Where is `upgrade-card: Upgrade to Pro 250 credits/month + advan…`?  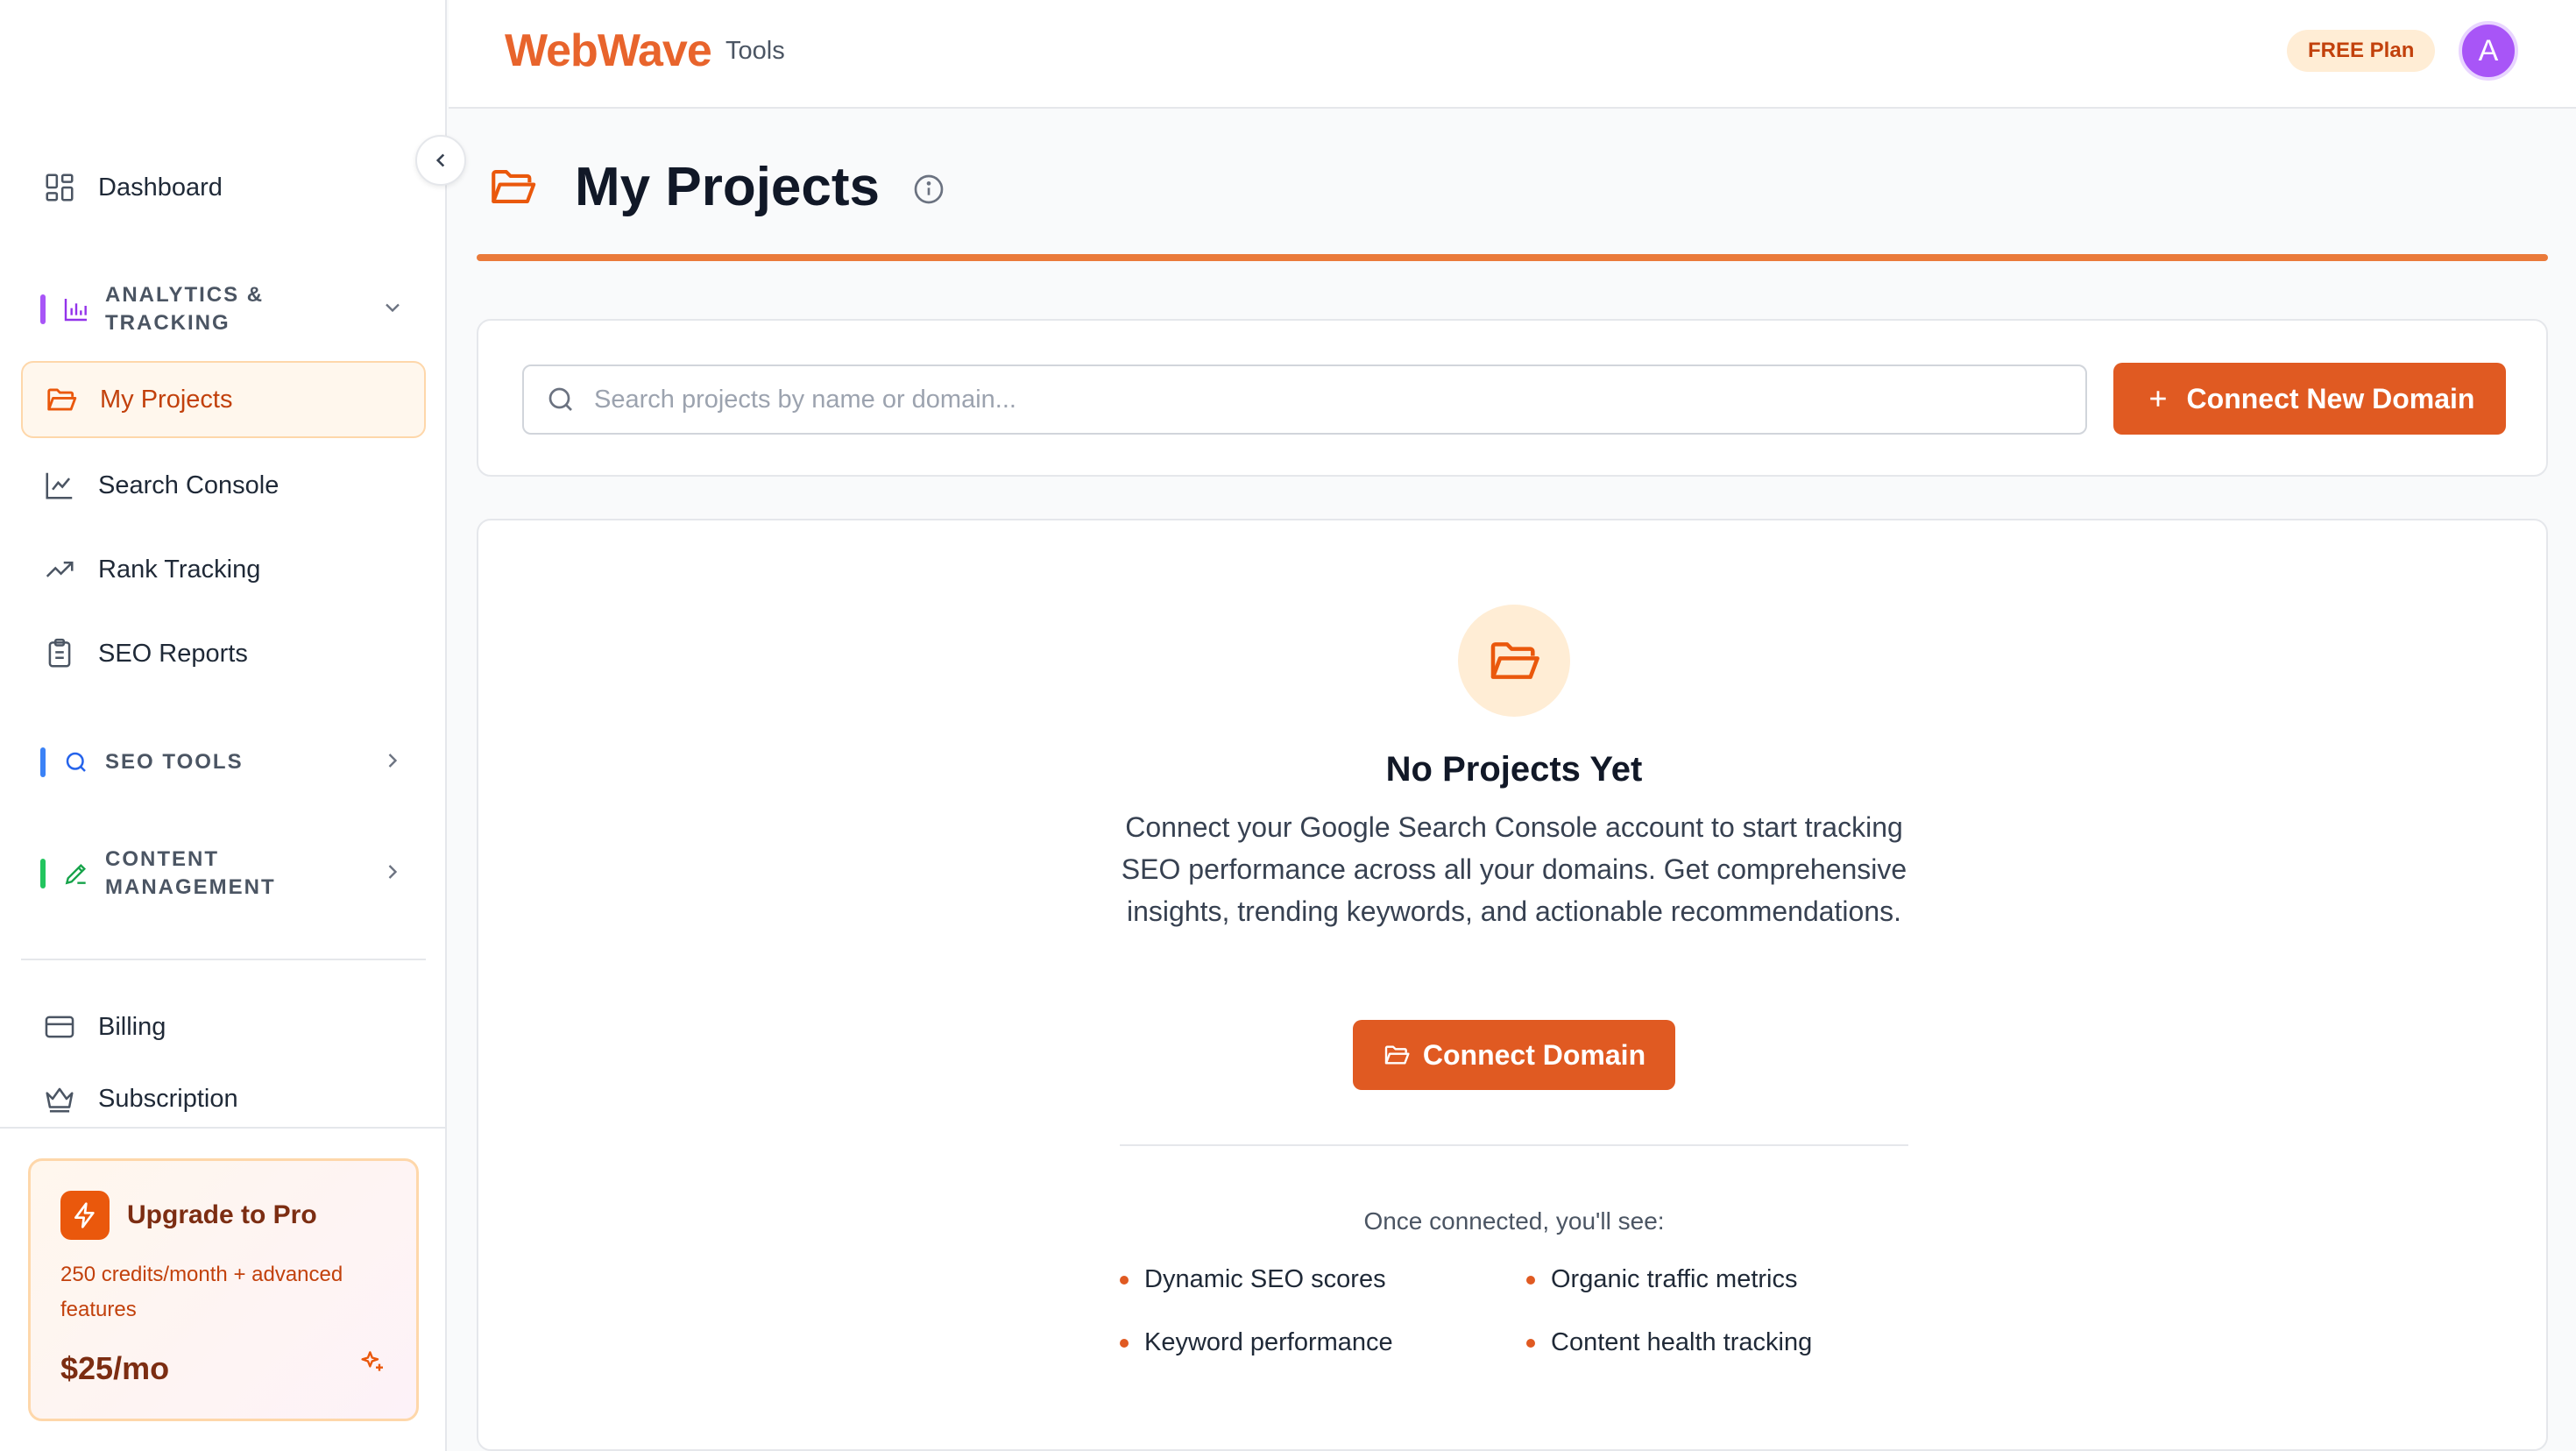
upgrade-card: Upgrade to Pro 250 credits/month + advan… is located at coordinates (223, 1289).